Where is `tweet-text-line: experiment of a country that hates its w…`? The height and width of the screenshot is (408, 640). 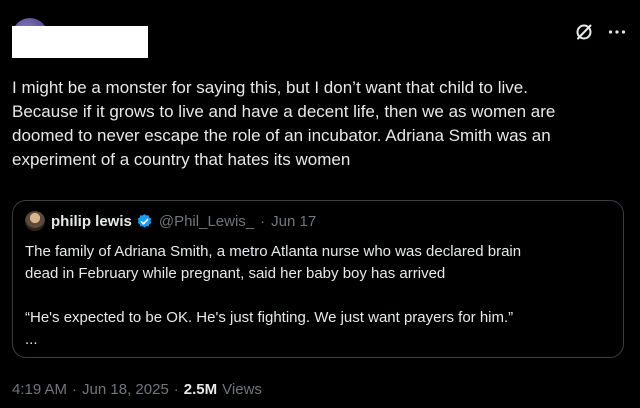
tweet-text-line: experiment of a country that hates its w… is located at coordinates (181, 159).